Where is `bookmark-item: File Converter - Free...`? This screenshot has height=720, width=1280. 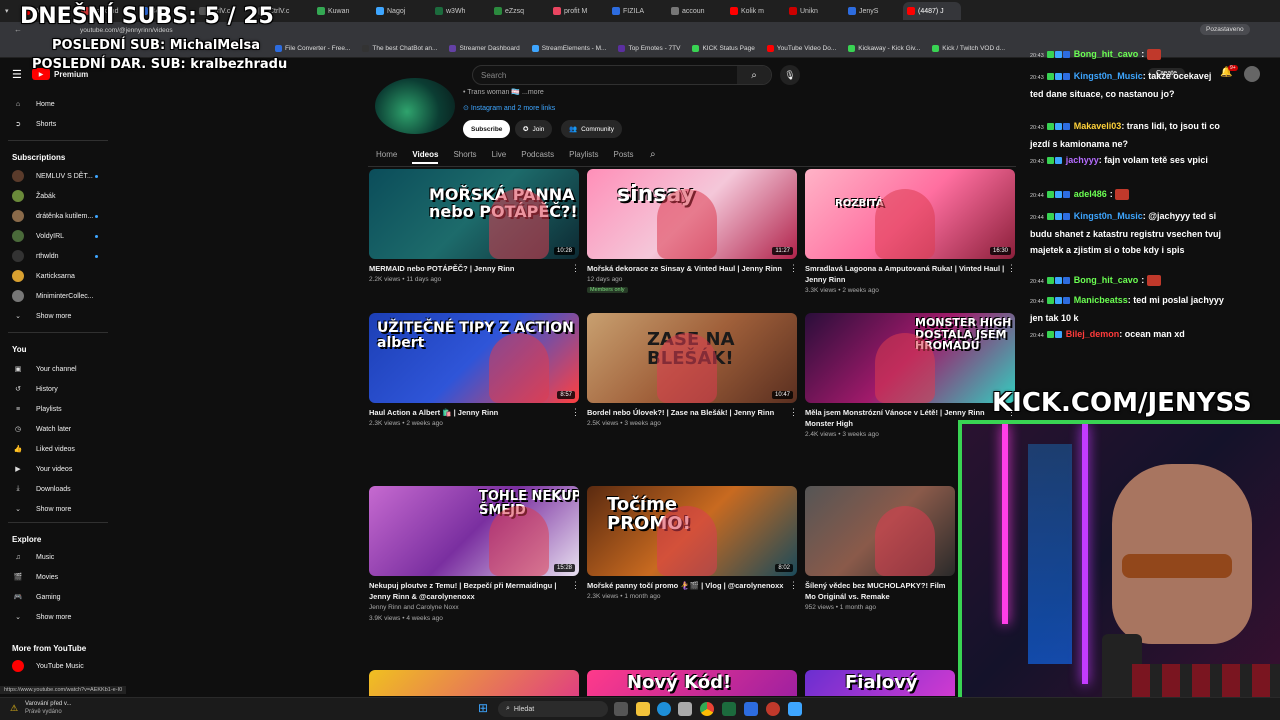 bookmark-item: File Converter - Free... is located at coordinates (312, 48).